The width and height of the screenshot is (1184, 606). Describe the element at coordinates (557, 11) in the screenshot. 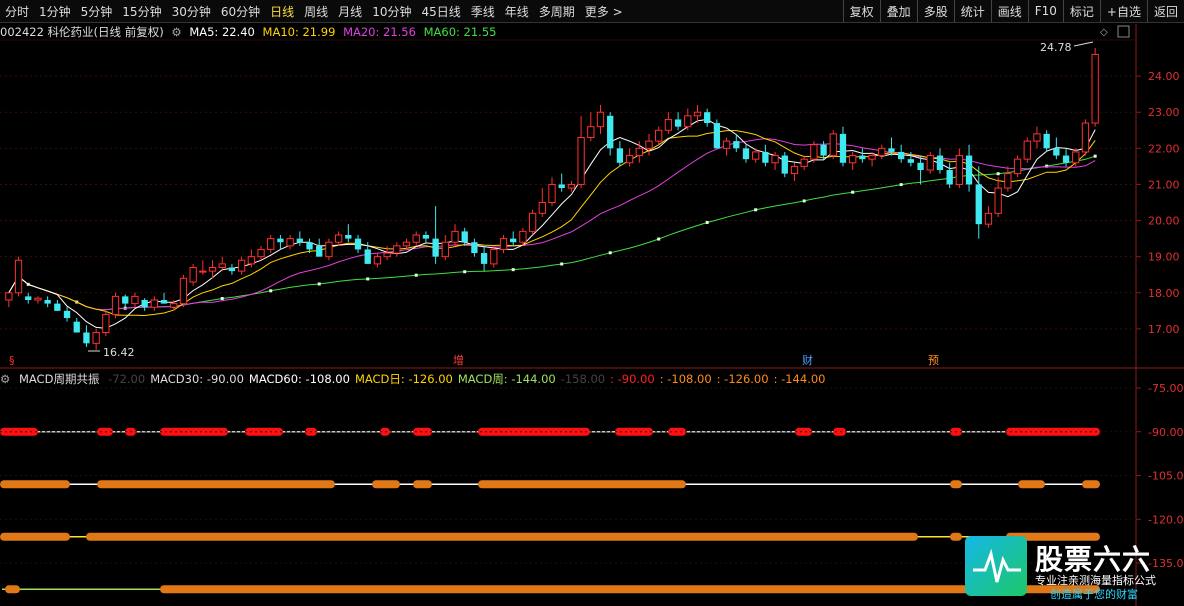

I see `period-tab: 多周期` at that location.